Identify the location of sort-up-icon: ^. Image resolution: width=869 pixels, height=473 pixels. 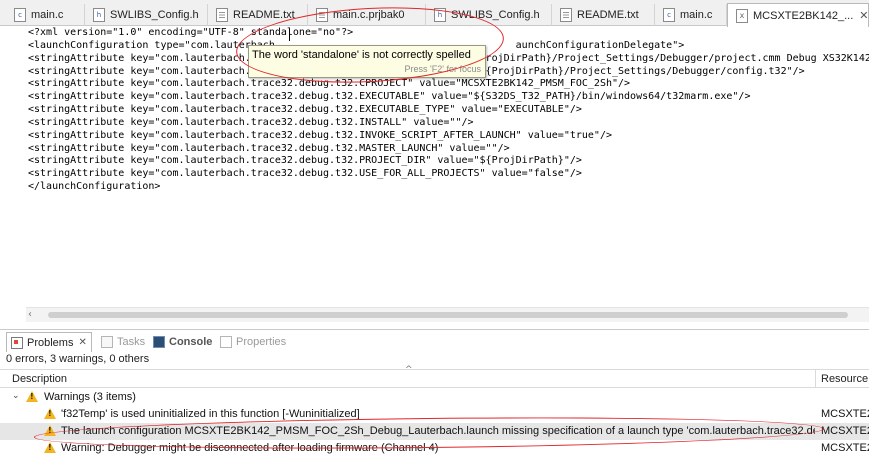
(409, 370).